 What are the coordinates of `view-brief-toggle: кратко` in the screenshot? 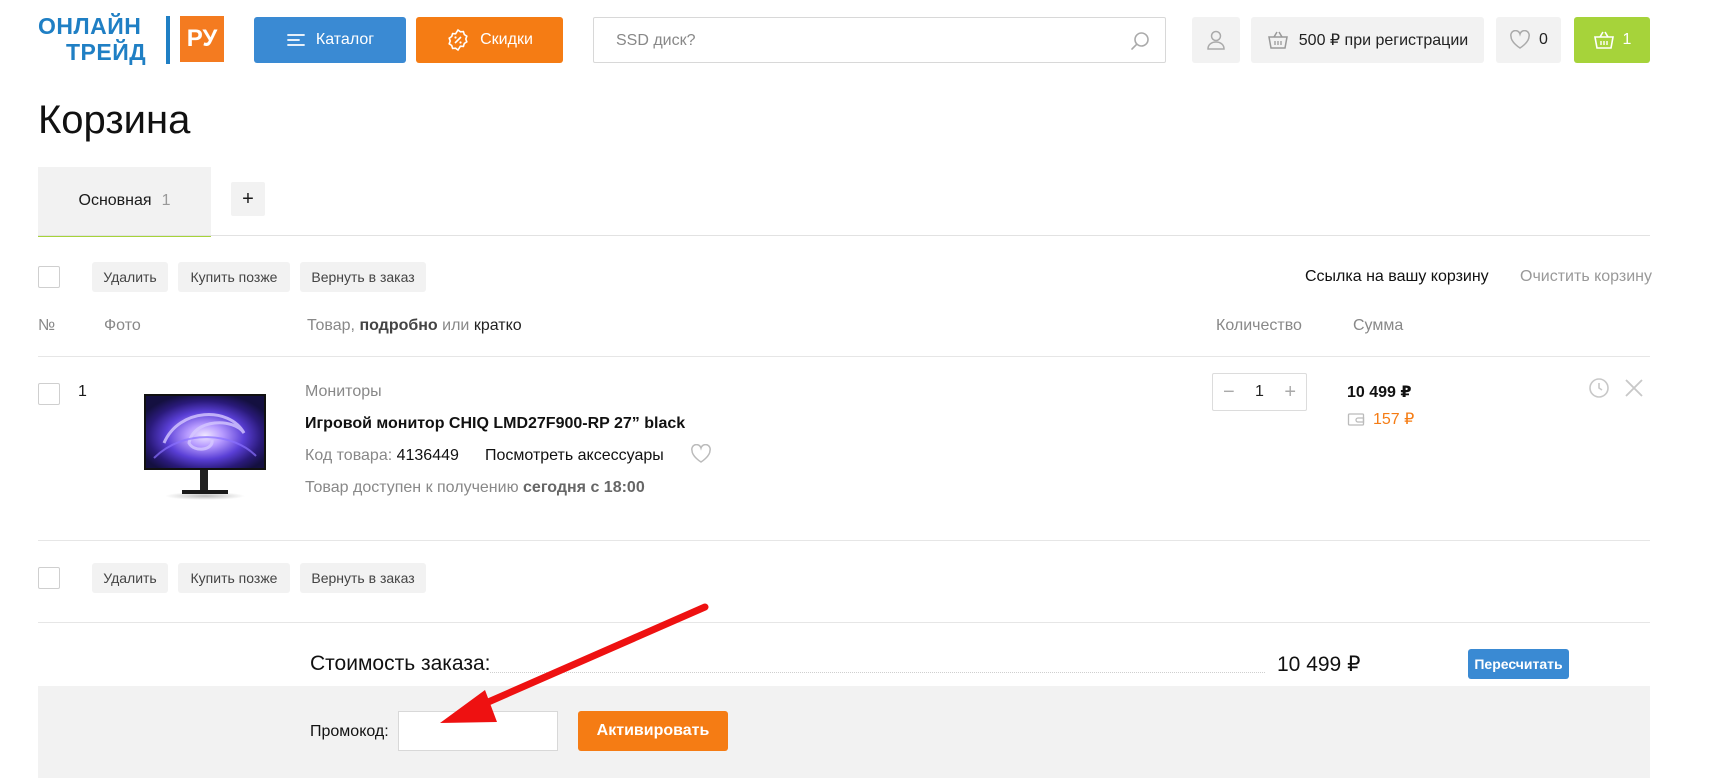 It's located at (498, 325).